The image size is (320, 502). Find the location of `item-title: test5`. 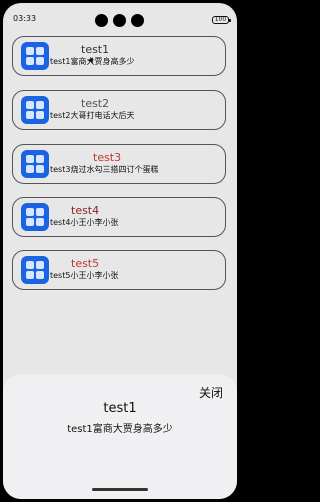

item-title: test5 is located at coordinates (85, 263).